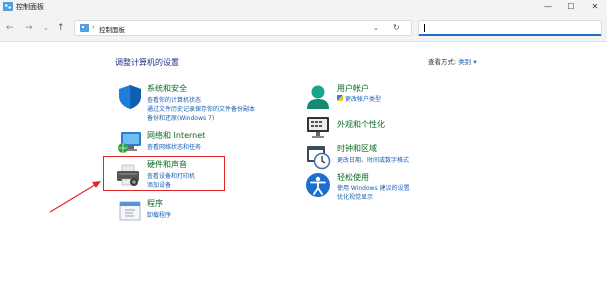 The width and height of the screenshot is (607, 296). What do you see at coordinates (357, 148) in the screenshot?
I see `category-title: 时钟和区域` at bounding box center [357, 148].